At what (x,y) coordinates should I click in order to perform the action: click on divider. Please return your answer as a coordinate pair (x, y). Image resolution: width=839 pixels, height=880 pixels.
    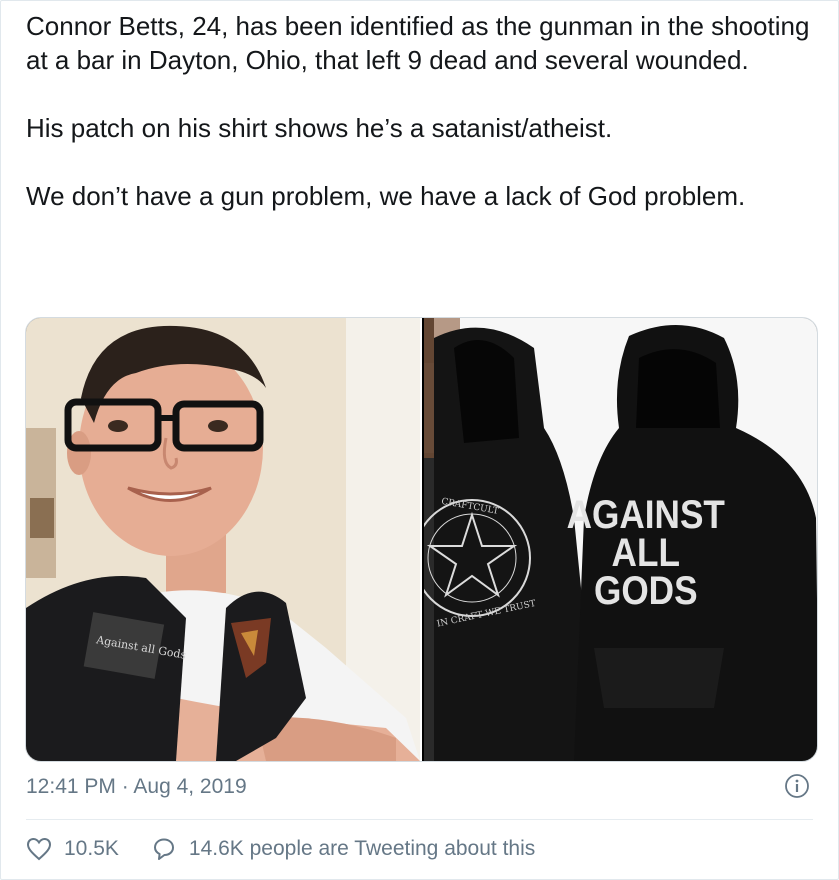
    Looking at the image, I should click on (419, 819).